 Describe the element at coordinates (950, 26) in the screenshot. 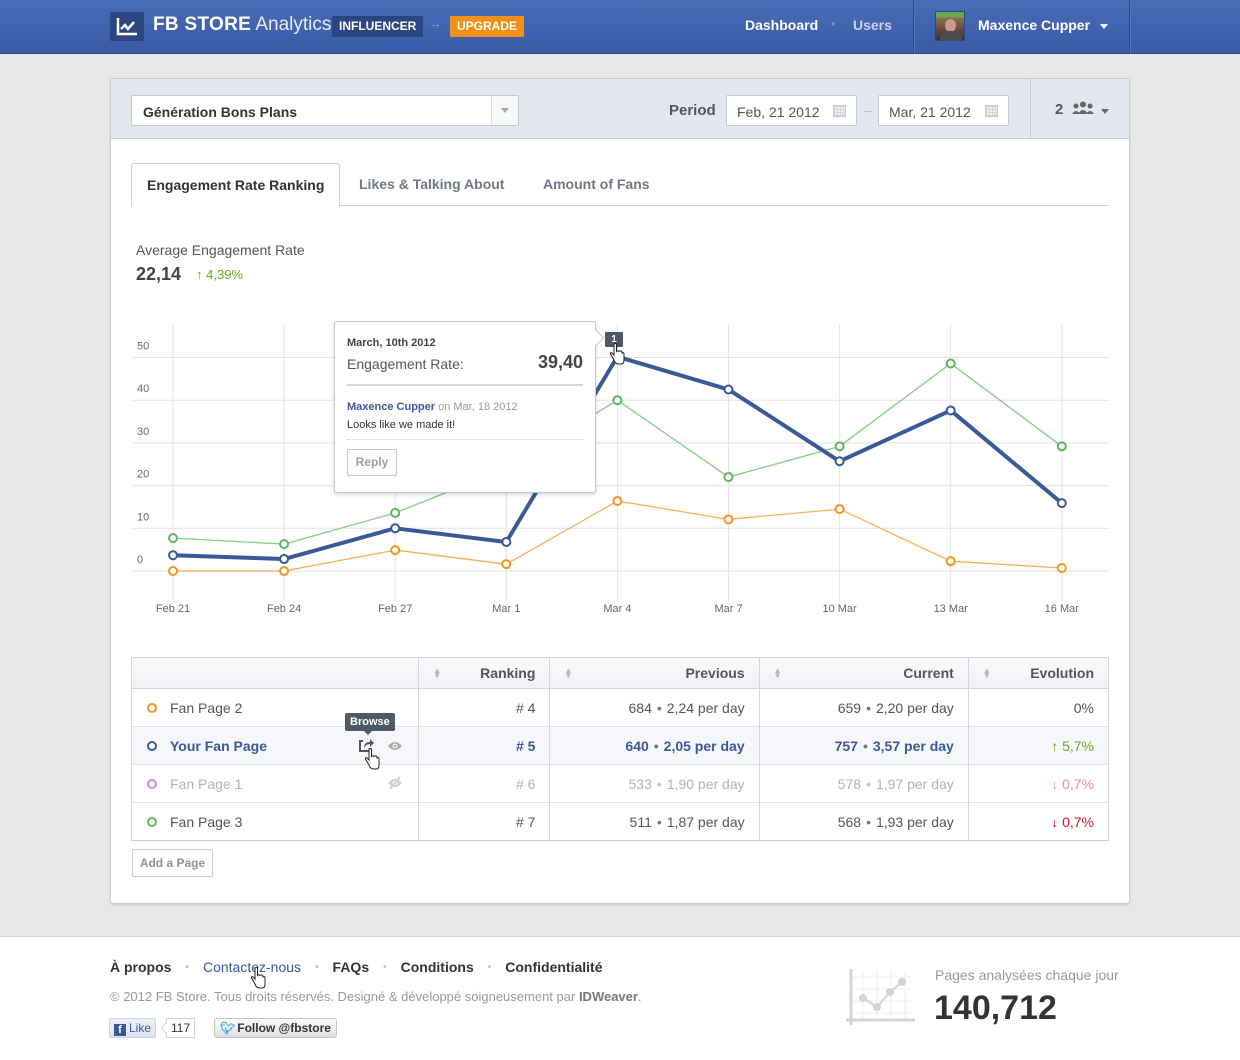

I see `avatar` at that location.